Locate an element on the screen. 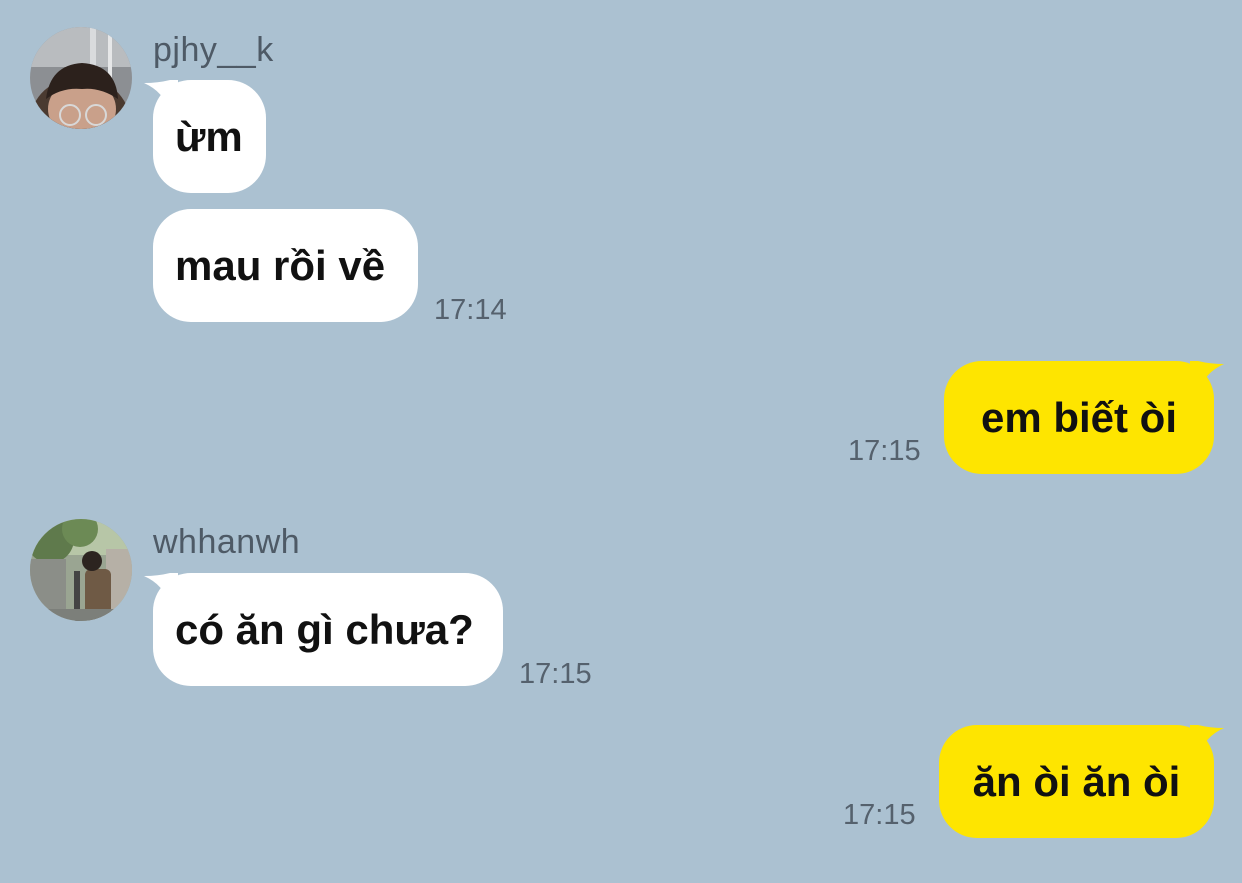  sender-name: pjhy__k is located at coordinates (213, 50).